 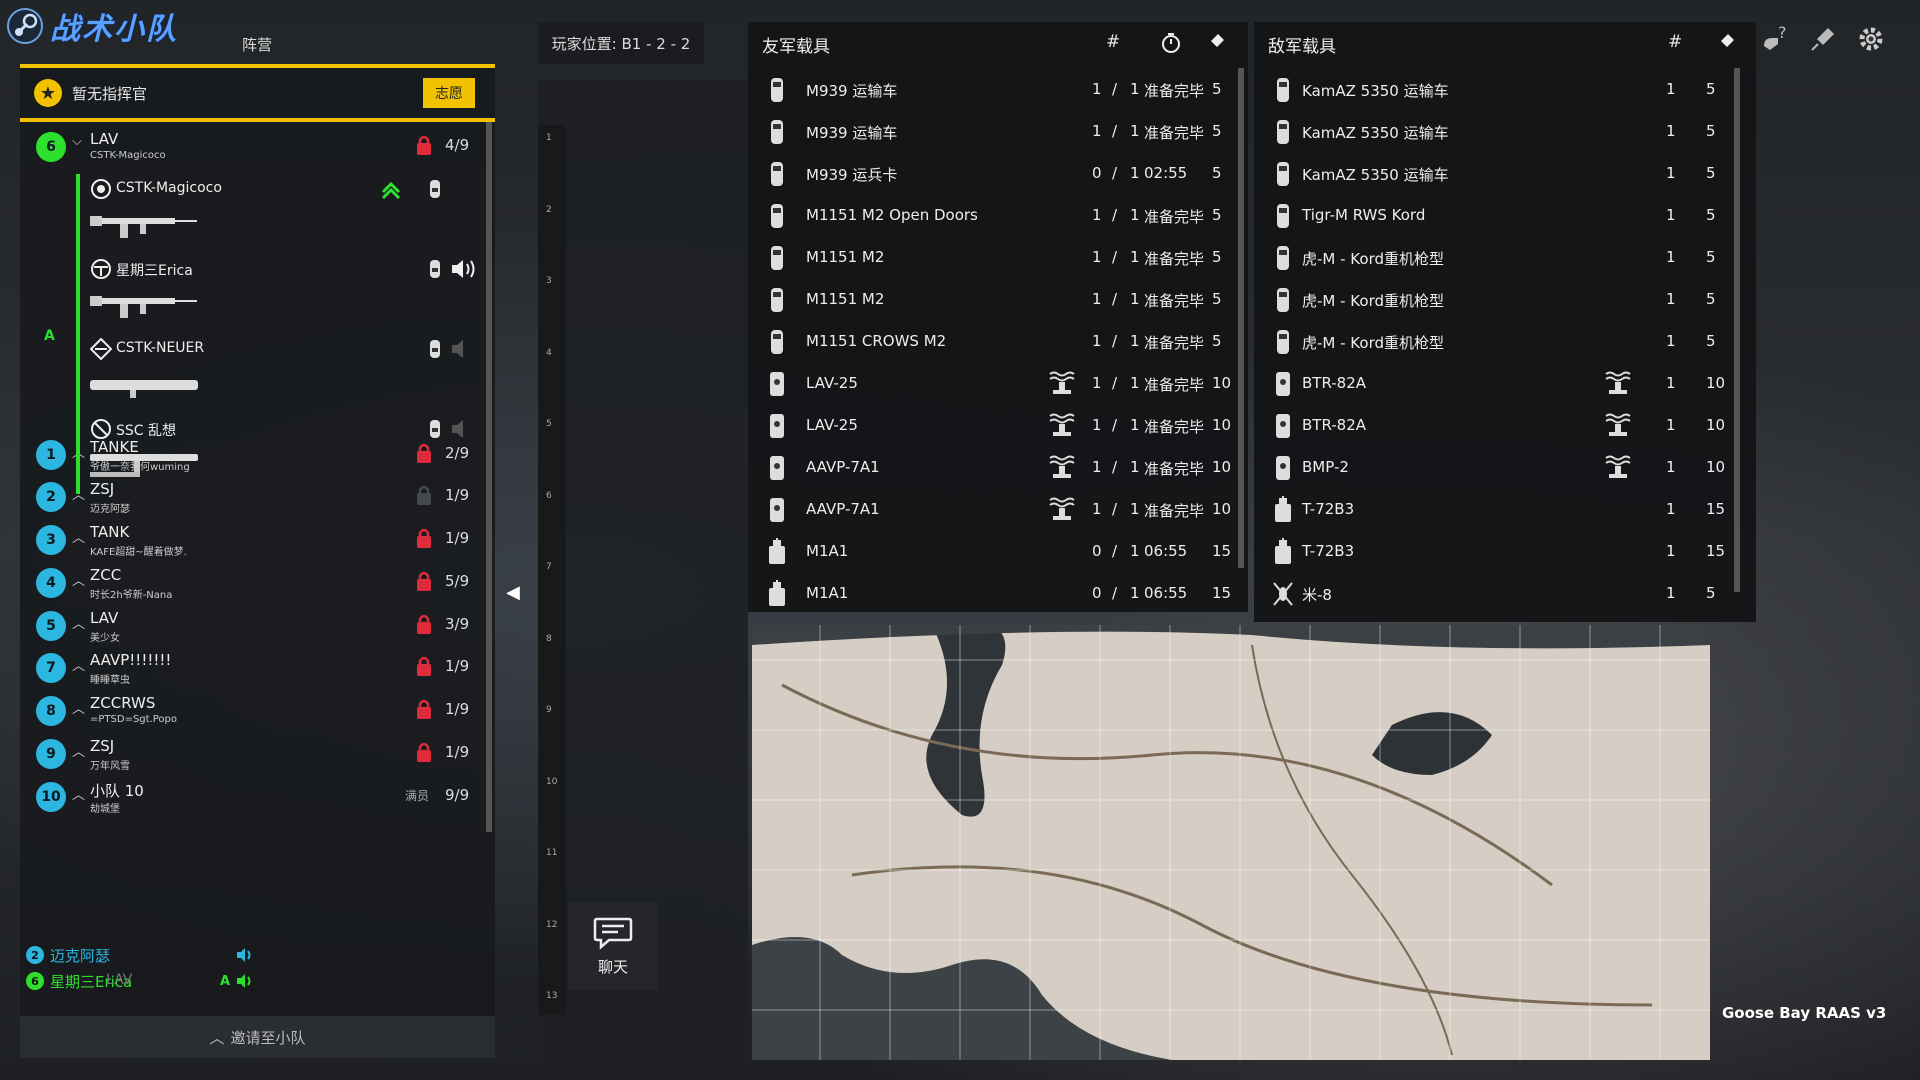 What do you see at coordinates (1823, 39) in the screenshot?
I see `rocket-icon` at bounding box center [1823, 39].